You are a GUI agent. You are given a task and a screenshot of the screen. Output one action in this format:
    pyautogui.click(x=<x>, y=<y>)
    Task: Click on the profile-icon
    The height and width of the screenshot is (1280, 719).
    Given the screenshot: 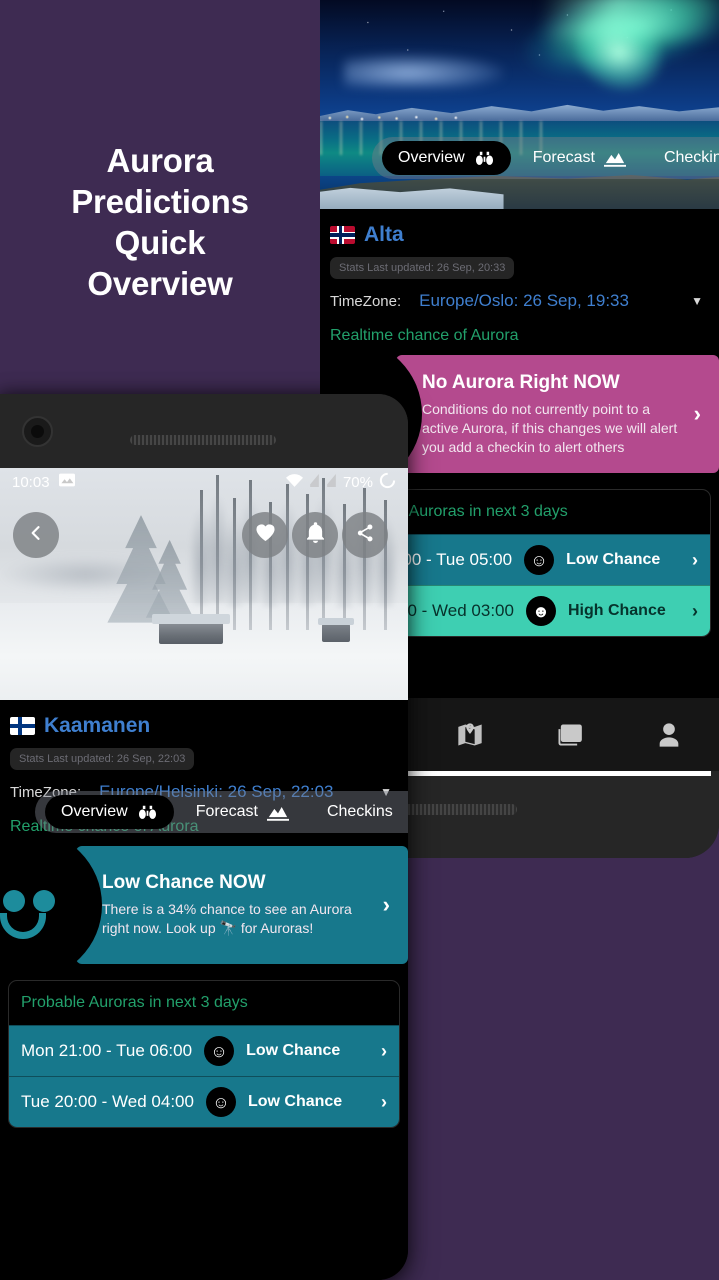 What is the action you would take?
    pyautogui.click(x=669, y=735)
    